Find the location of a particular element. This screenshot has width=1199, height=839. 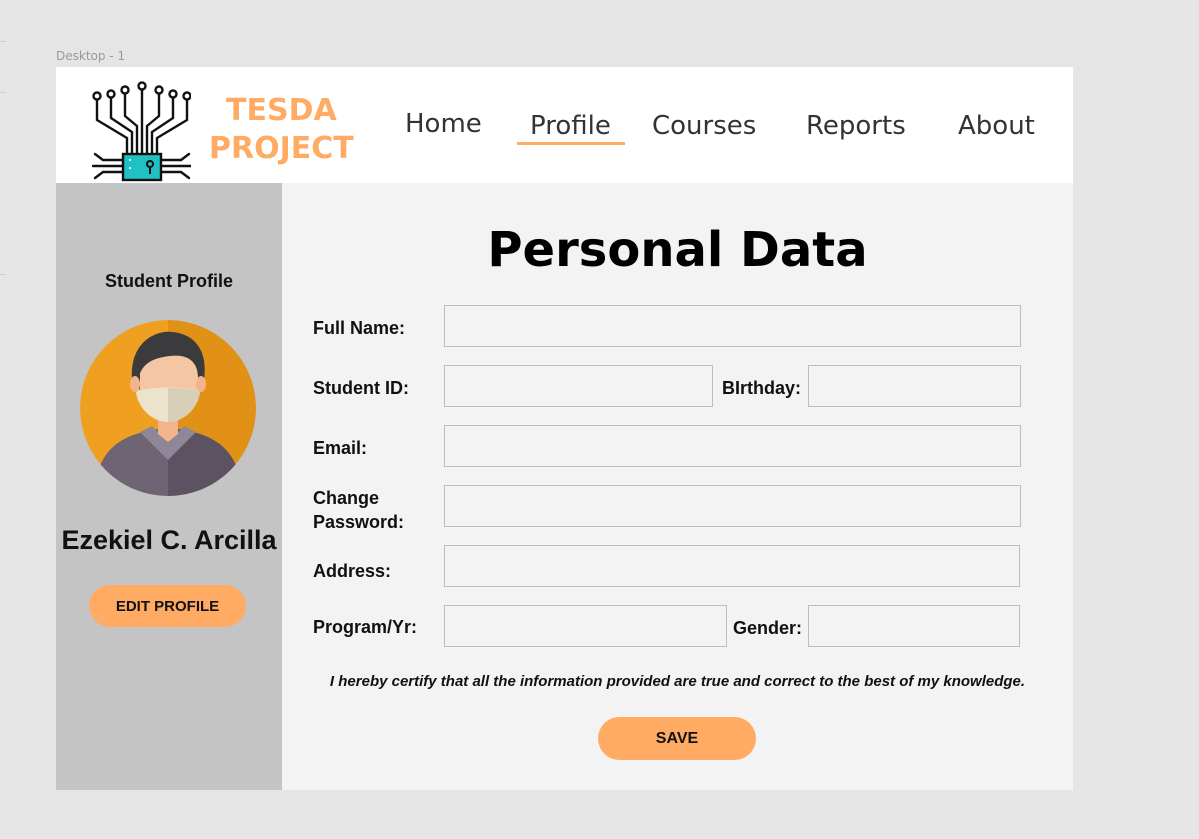

change-password-label-line2: Password: is located at coordinates (359, 522).